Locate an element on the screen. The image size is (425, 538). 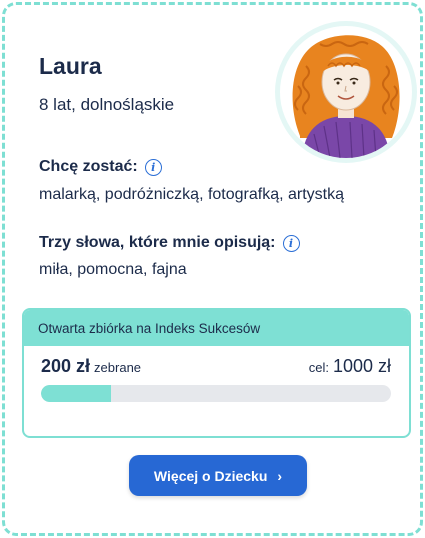
avatar is located at coordinates (346, 92).